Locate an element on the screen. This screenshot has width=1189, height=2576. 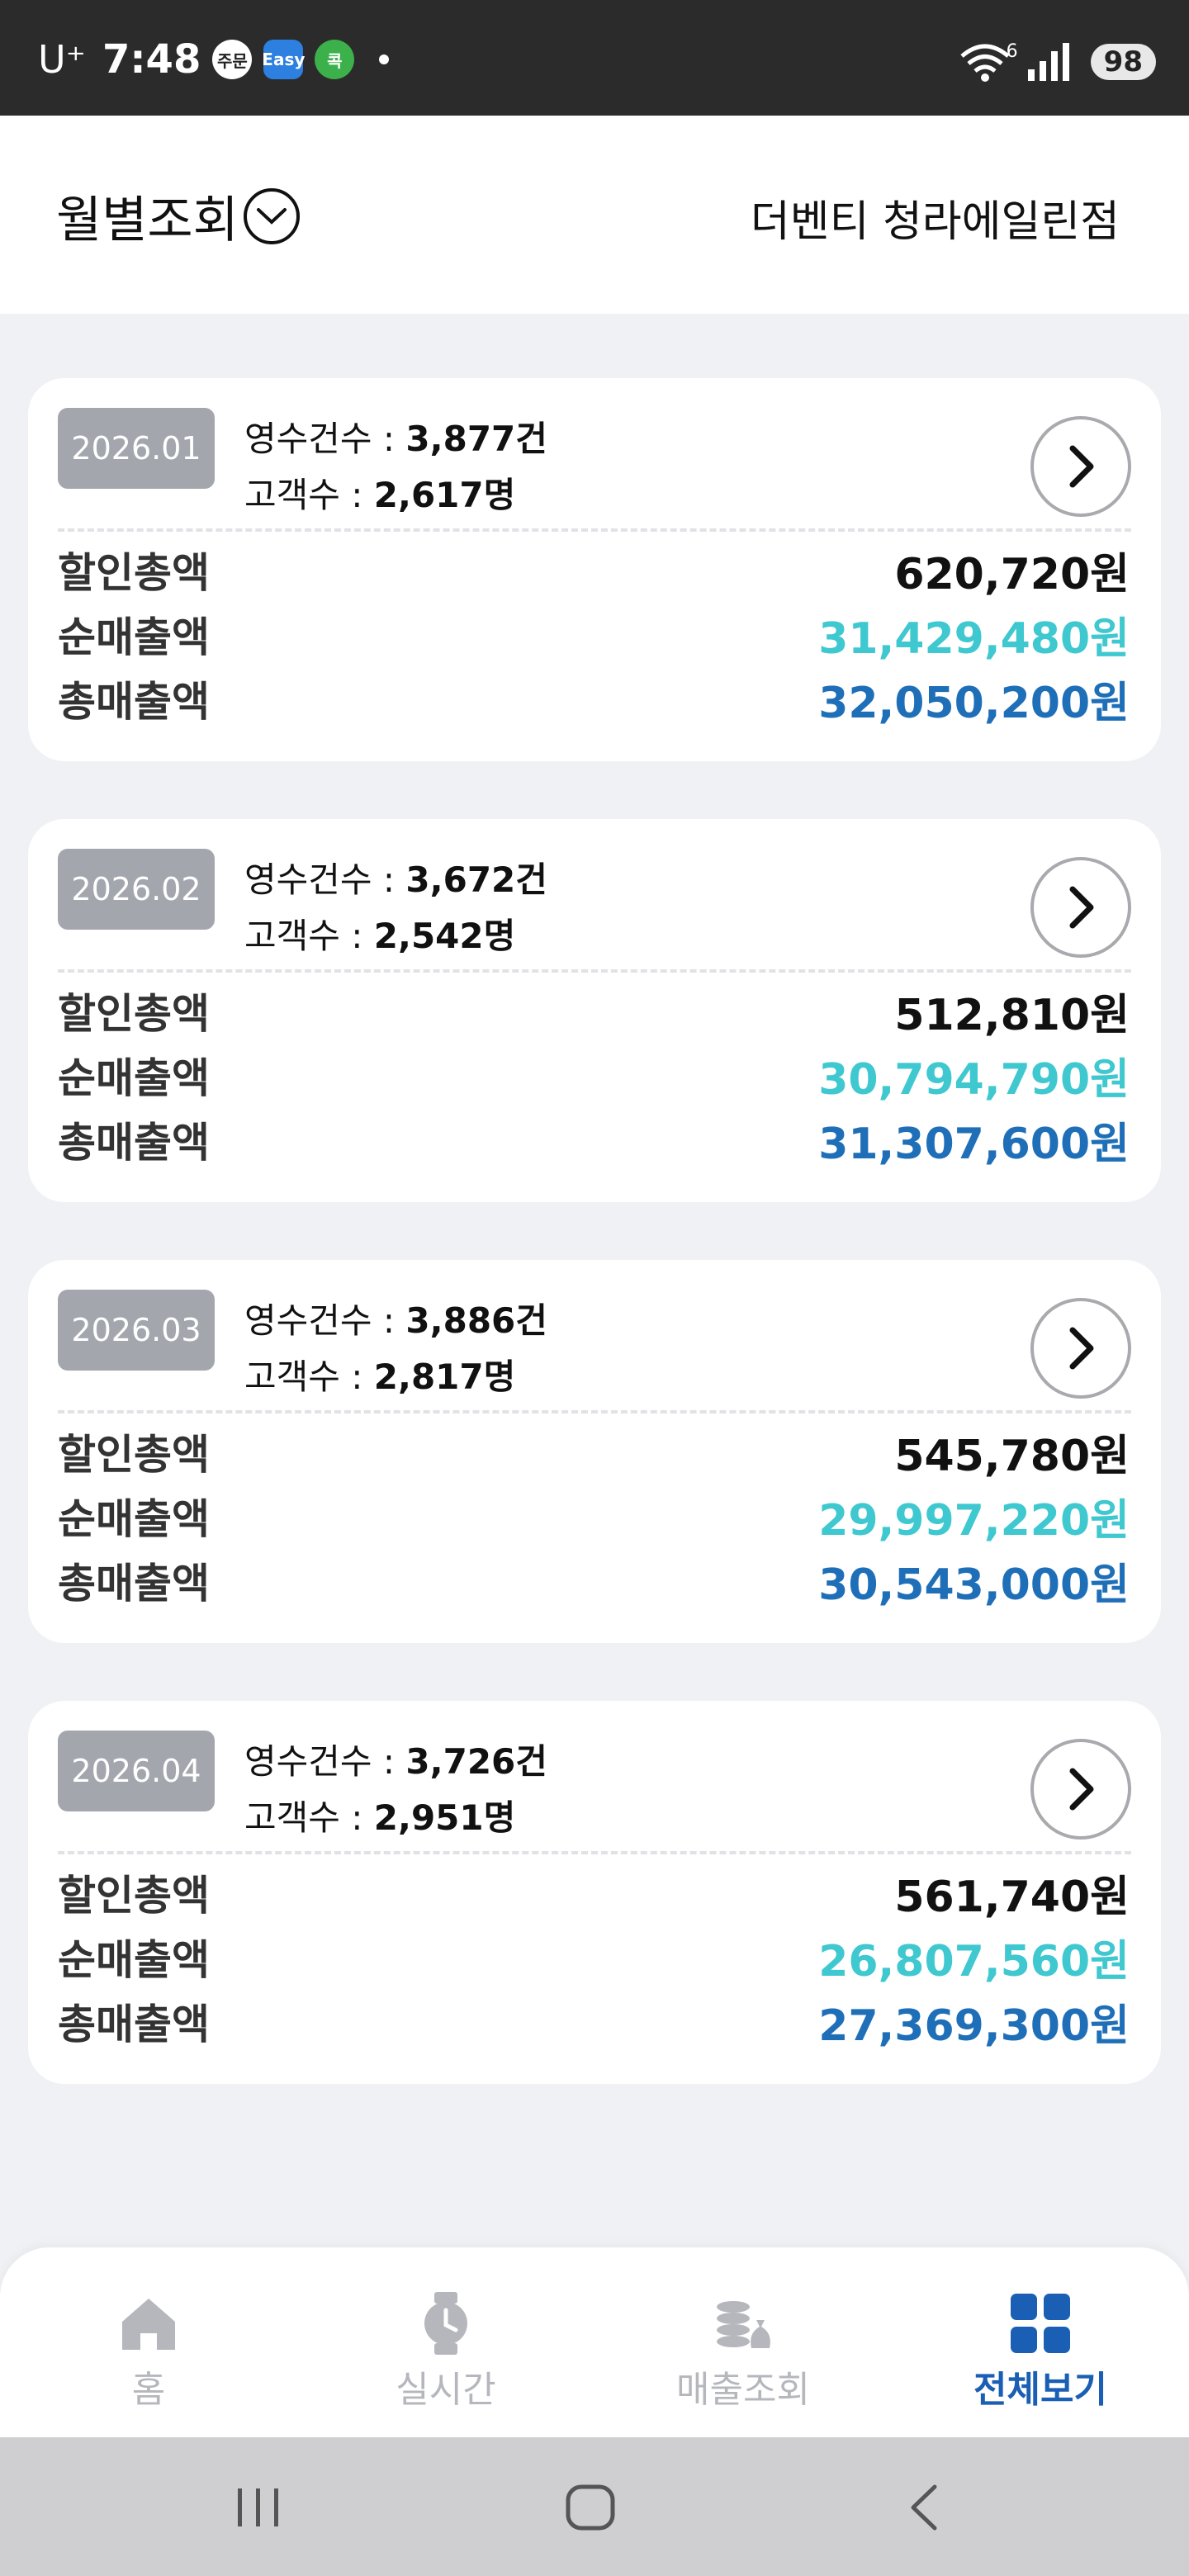
system-nav-bar is located at coordinates (594, 2506).